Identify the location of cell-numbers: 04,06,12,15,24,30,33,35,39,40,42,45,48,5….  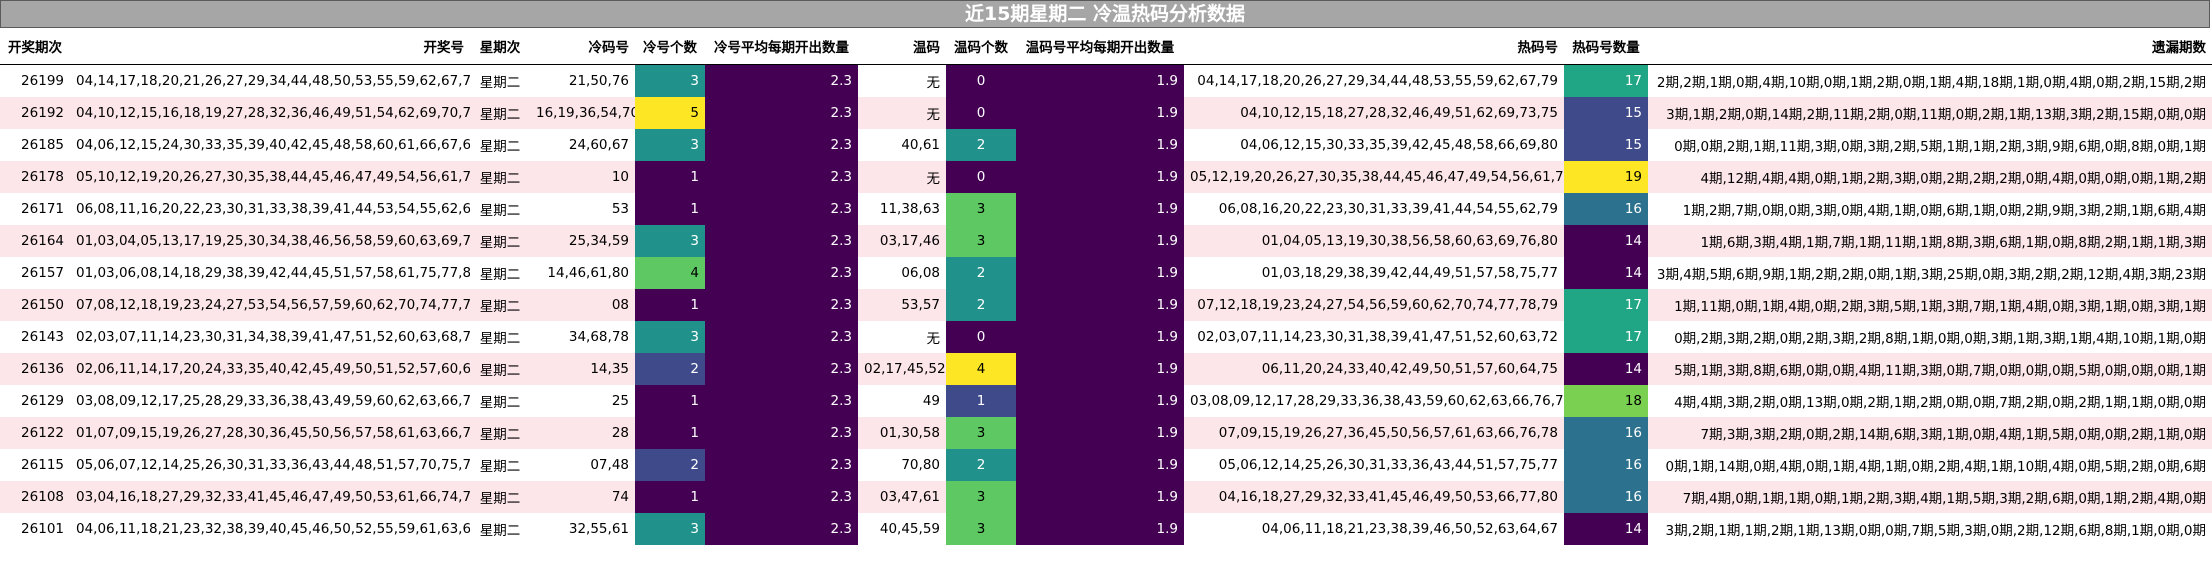
(270, 145).